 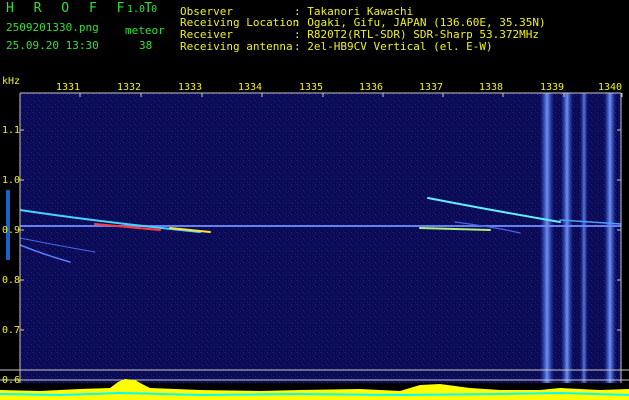 What do you see at coordinates (236, 46) in the screenshot?
I see `info-label-antenna: Receiving antenna` at bounding box center [236, 46].